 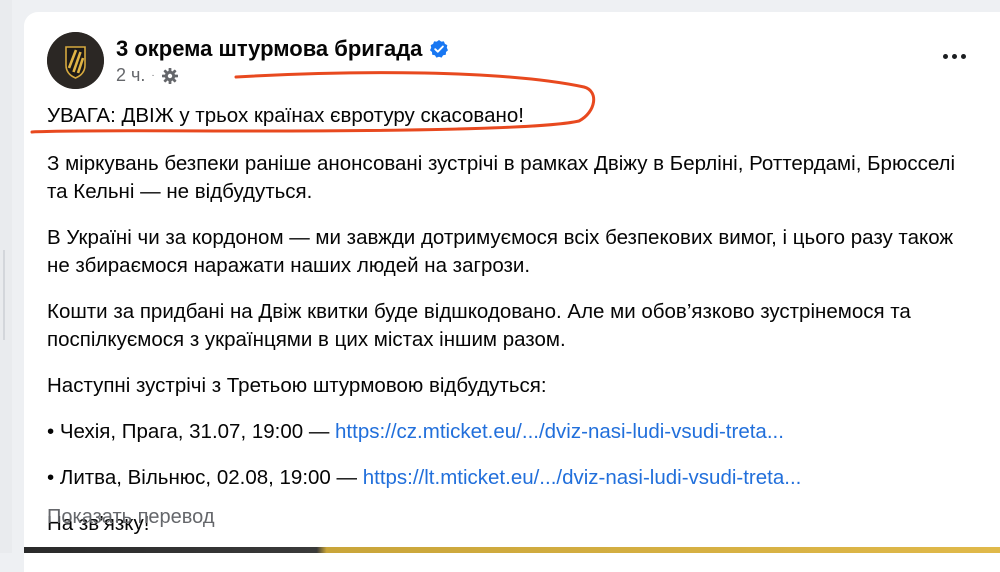 What do you see at coordinates (6, 276) in the screenshot?
I see `left-edge` at bounding box center [6, 276].